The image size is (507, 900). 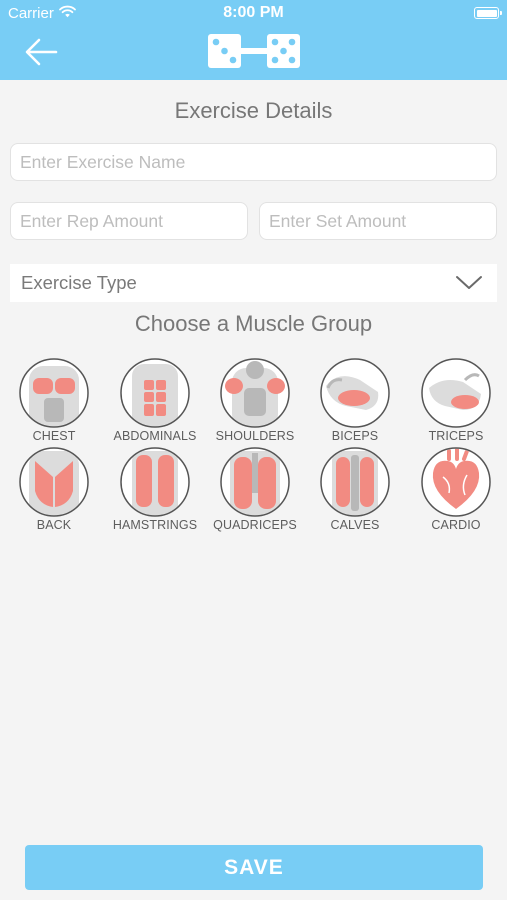 I want to click on exercise-type-select: Exercise Type, so click(x=253, y=283).